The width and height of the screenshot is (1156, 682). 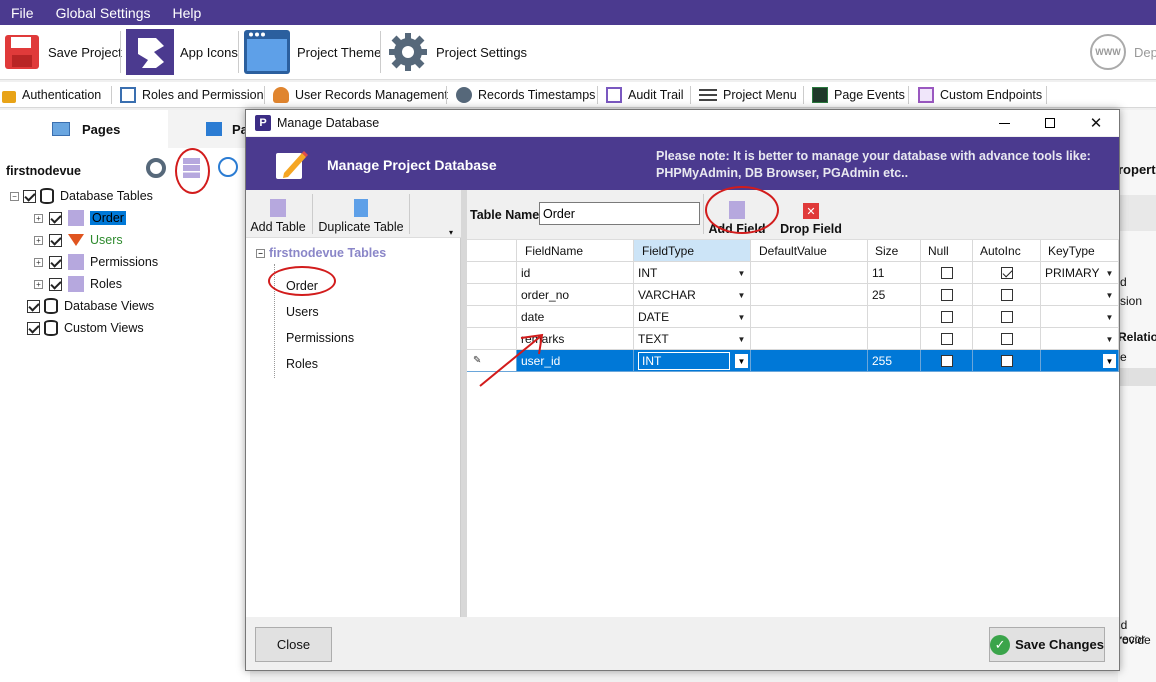 What do you see at coordinates (1004, 123) in the screenshot?
I see `minimize-button` at bounding box center [1004, 123].